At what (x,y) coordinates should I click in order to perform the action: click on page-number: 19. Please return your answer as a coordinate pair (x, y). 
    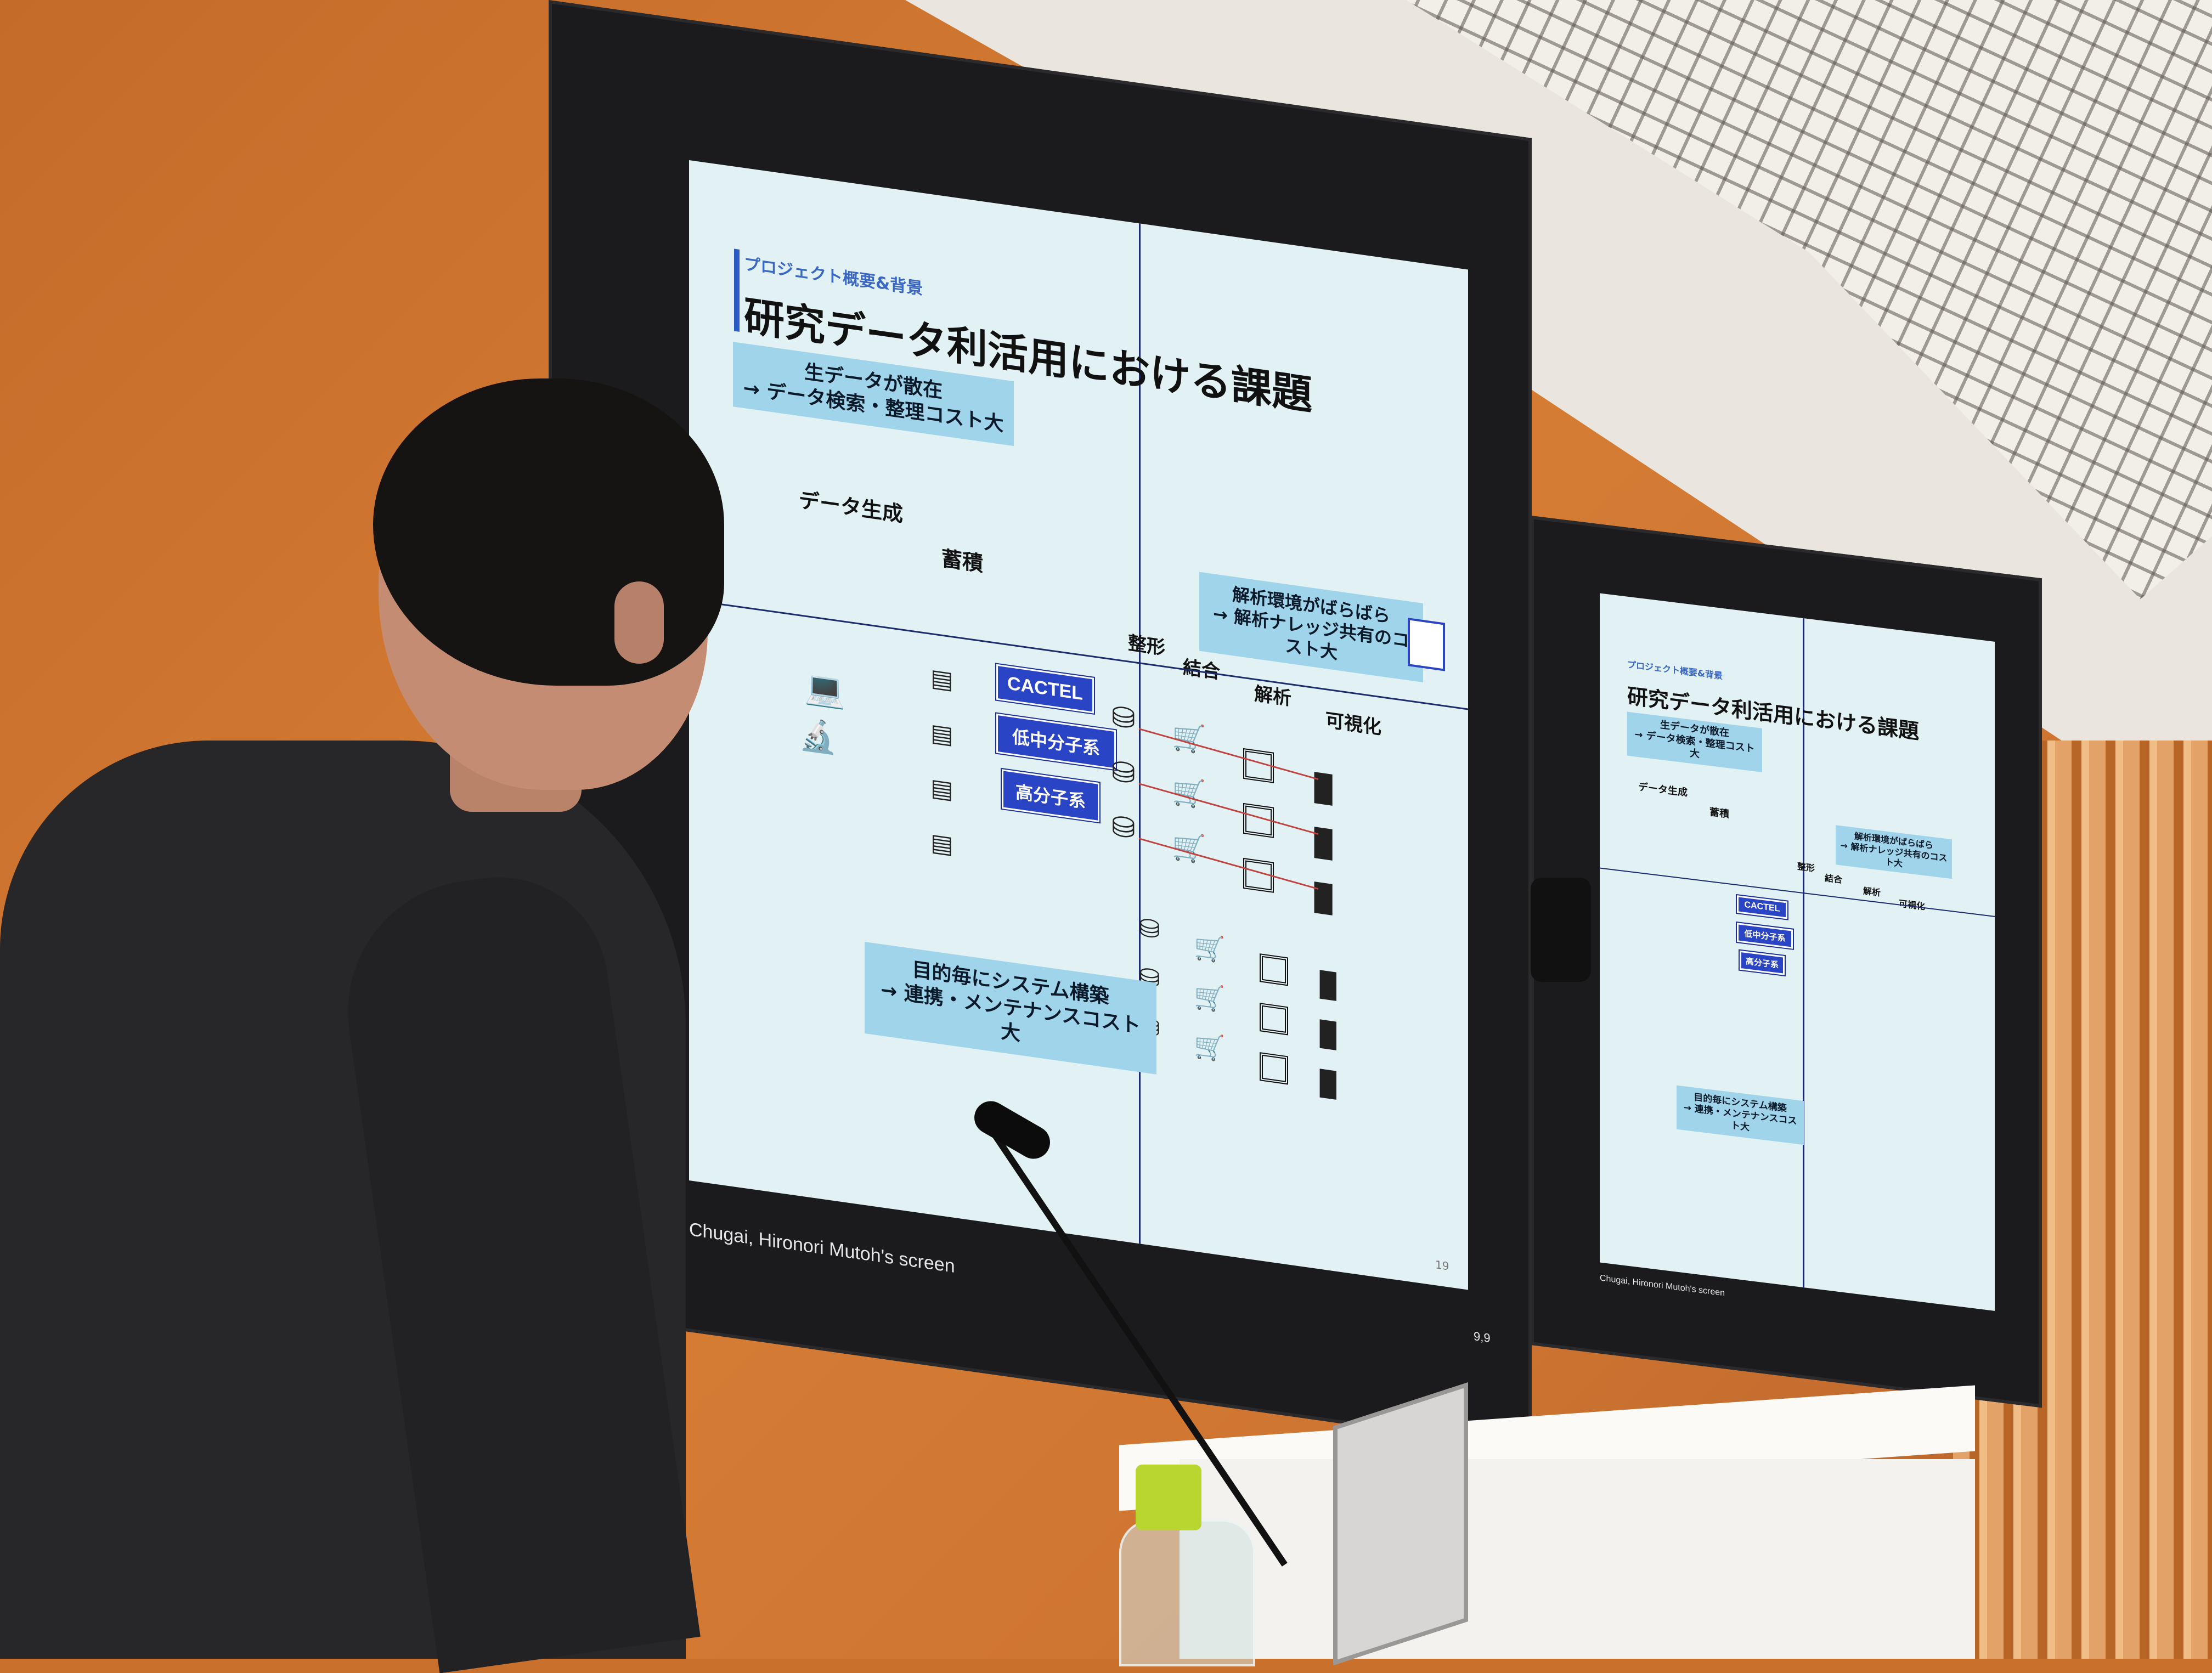
    Looking at the image, I should click on (1442, 1265).